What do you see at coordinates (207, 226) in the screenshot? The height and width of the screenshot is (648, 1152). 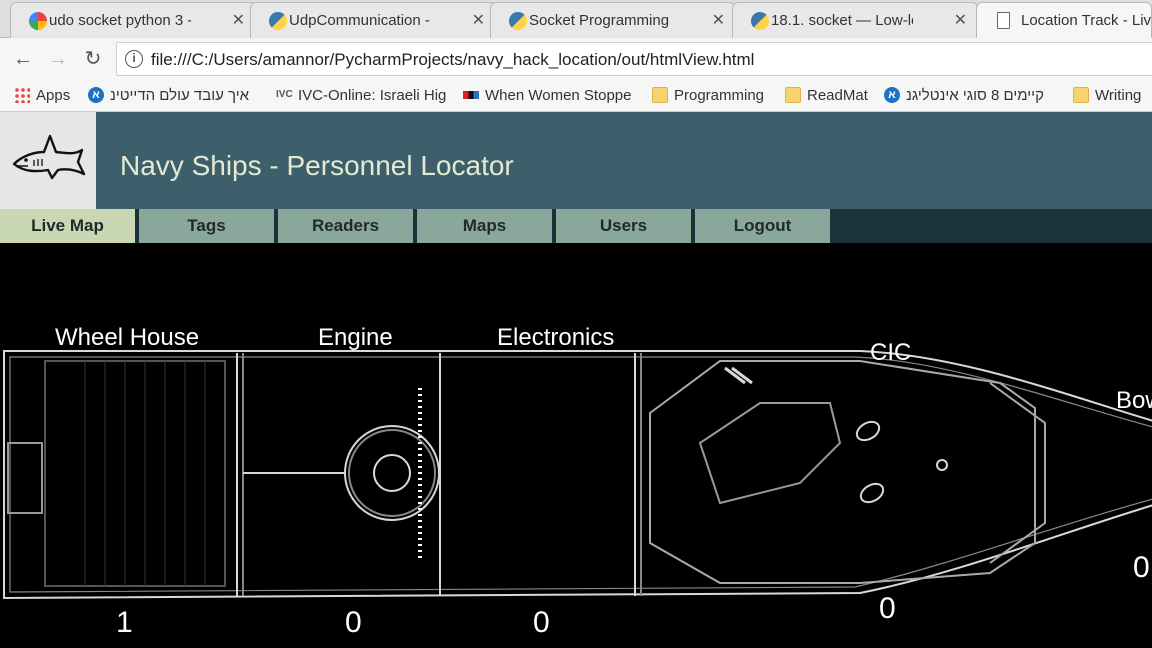 I see `nav-tab-tags: Tags` at bounding box center [207, 226].